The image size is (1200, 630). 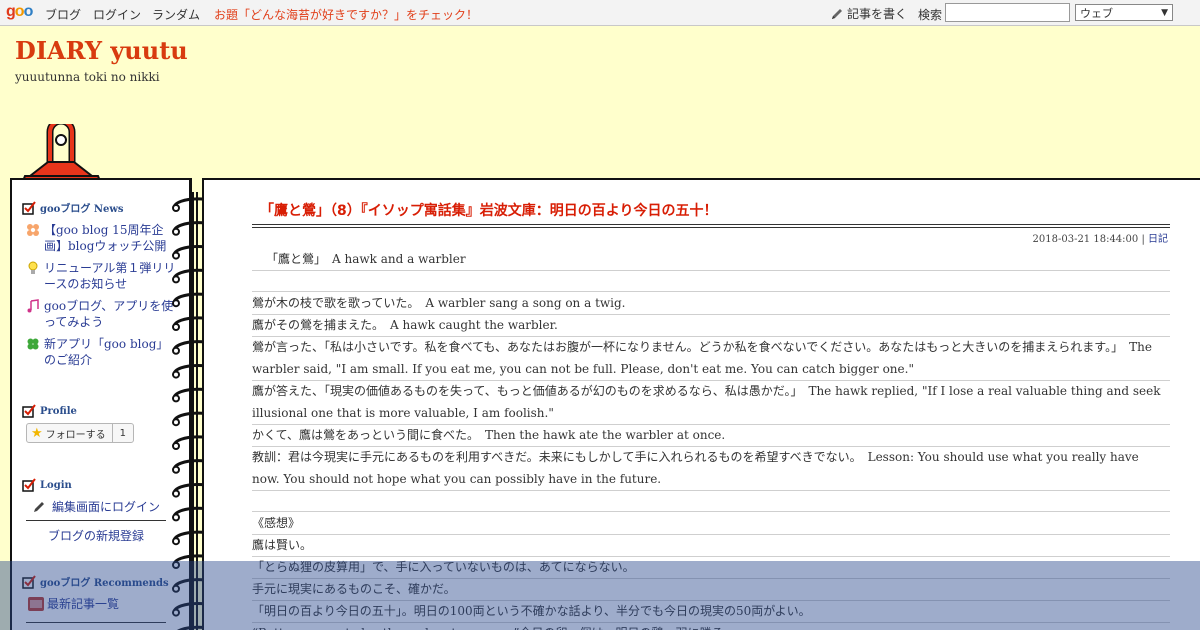 I want to click on follow-label: ★ フォローする, so click(x=70, y=433).